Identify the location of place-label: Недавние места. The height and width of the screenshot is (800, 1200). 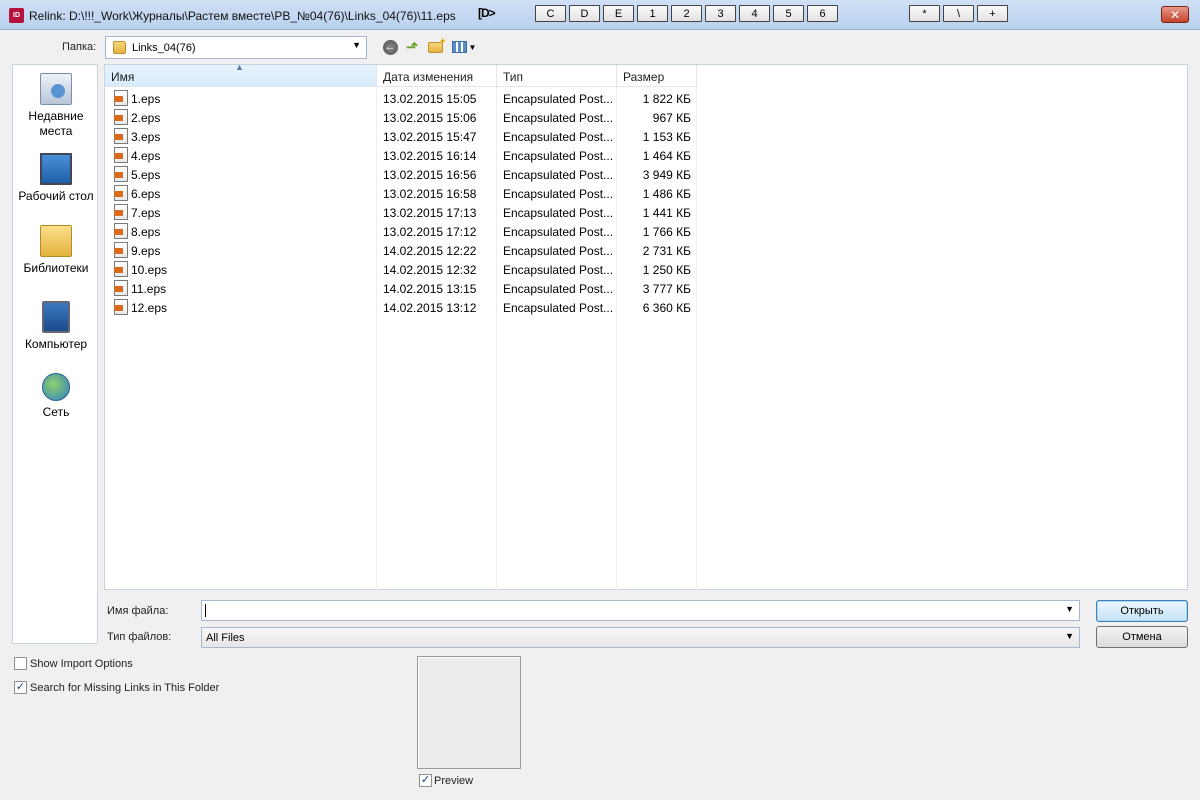
(56, 123).